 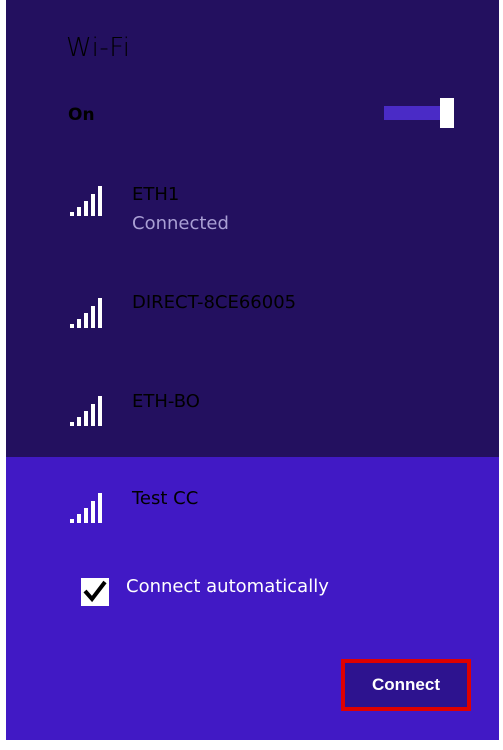 I want to click on network-item-direct-8ce66005: DIRECT-8CE66005, so click(x=260, y=311).